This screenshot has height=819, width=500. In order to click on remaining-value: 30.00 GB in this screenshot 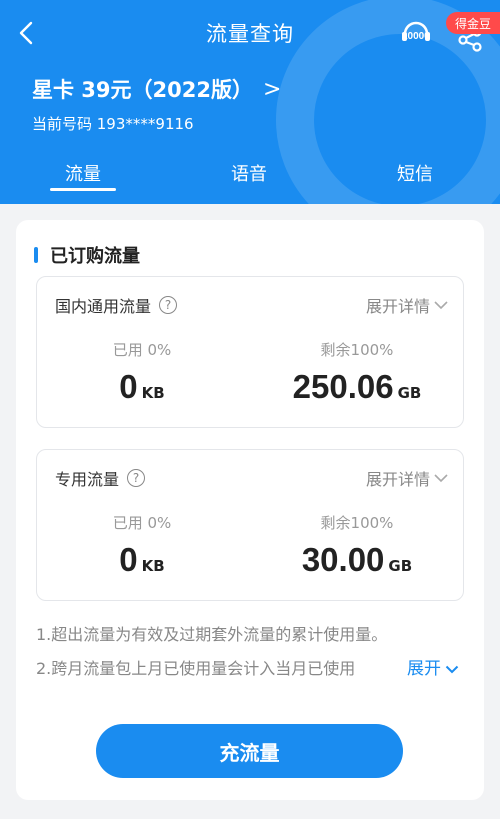, I will do `click(357, 560)`.